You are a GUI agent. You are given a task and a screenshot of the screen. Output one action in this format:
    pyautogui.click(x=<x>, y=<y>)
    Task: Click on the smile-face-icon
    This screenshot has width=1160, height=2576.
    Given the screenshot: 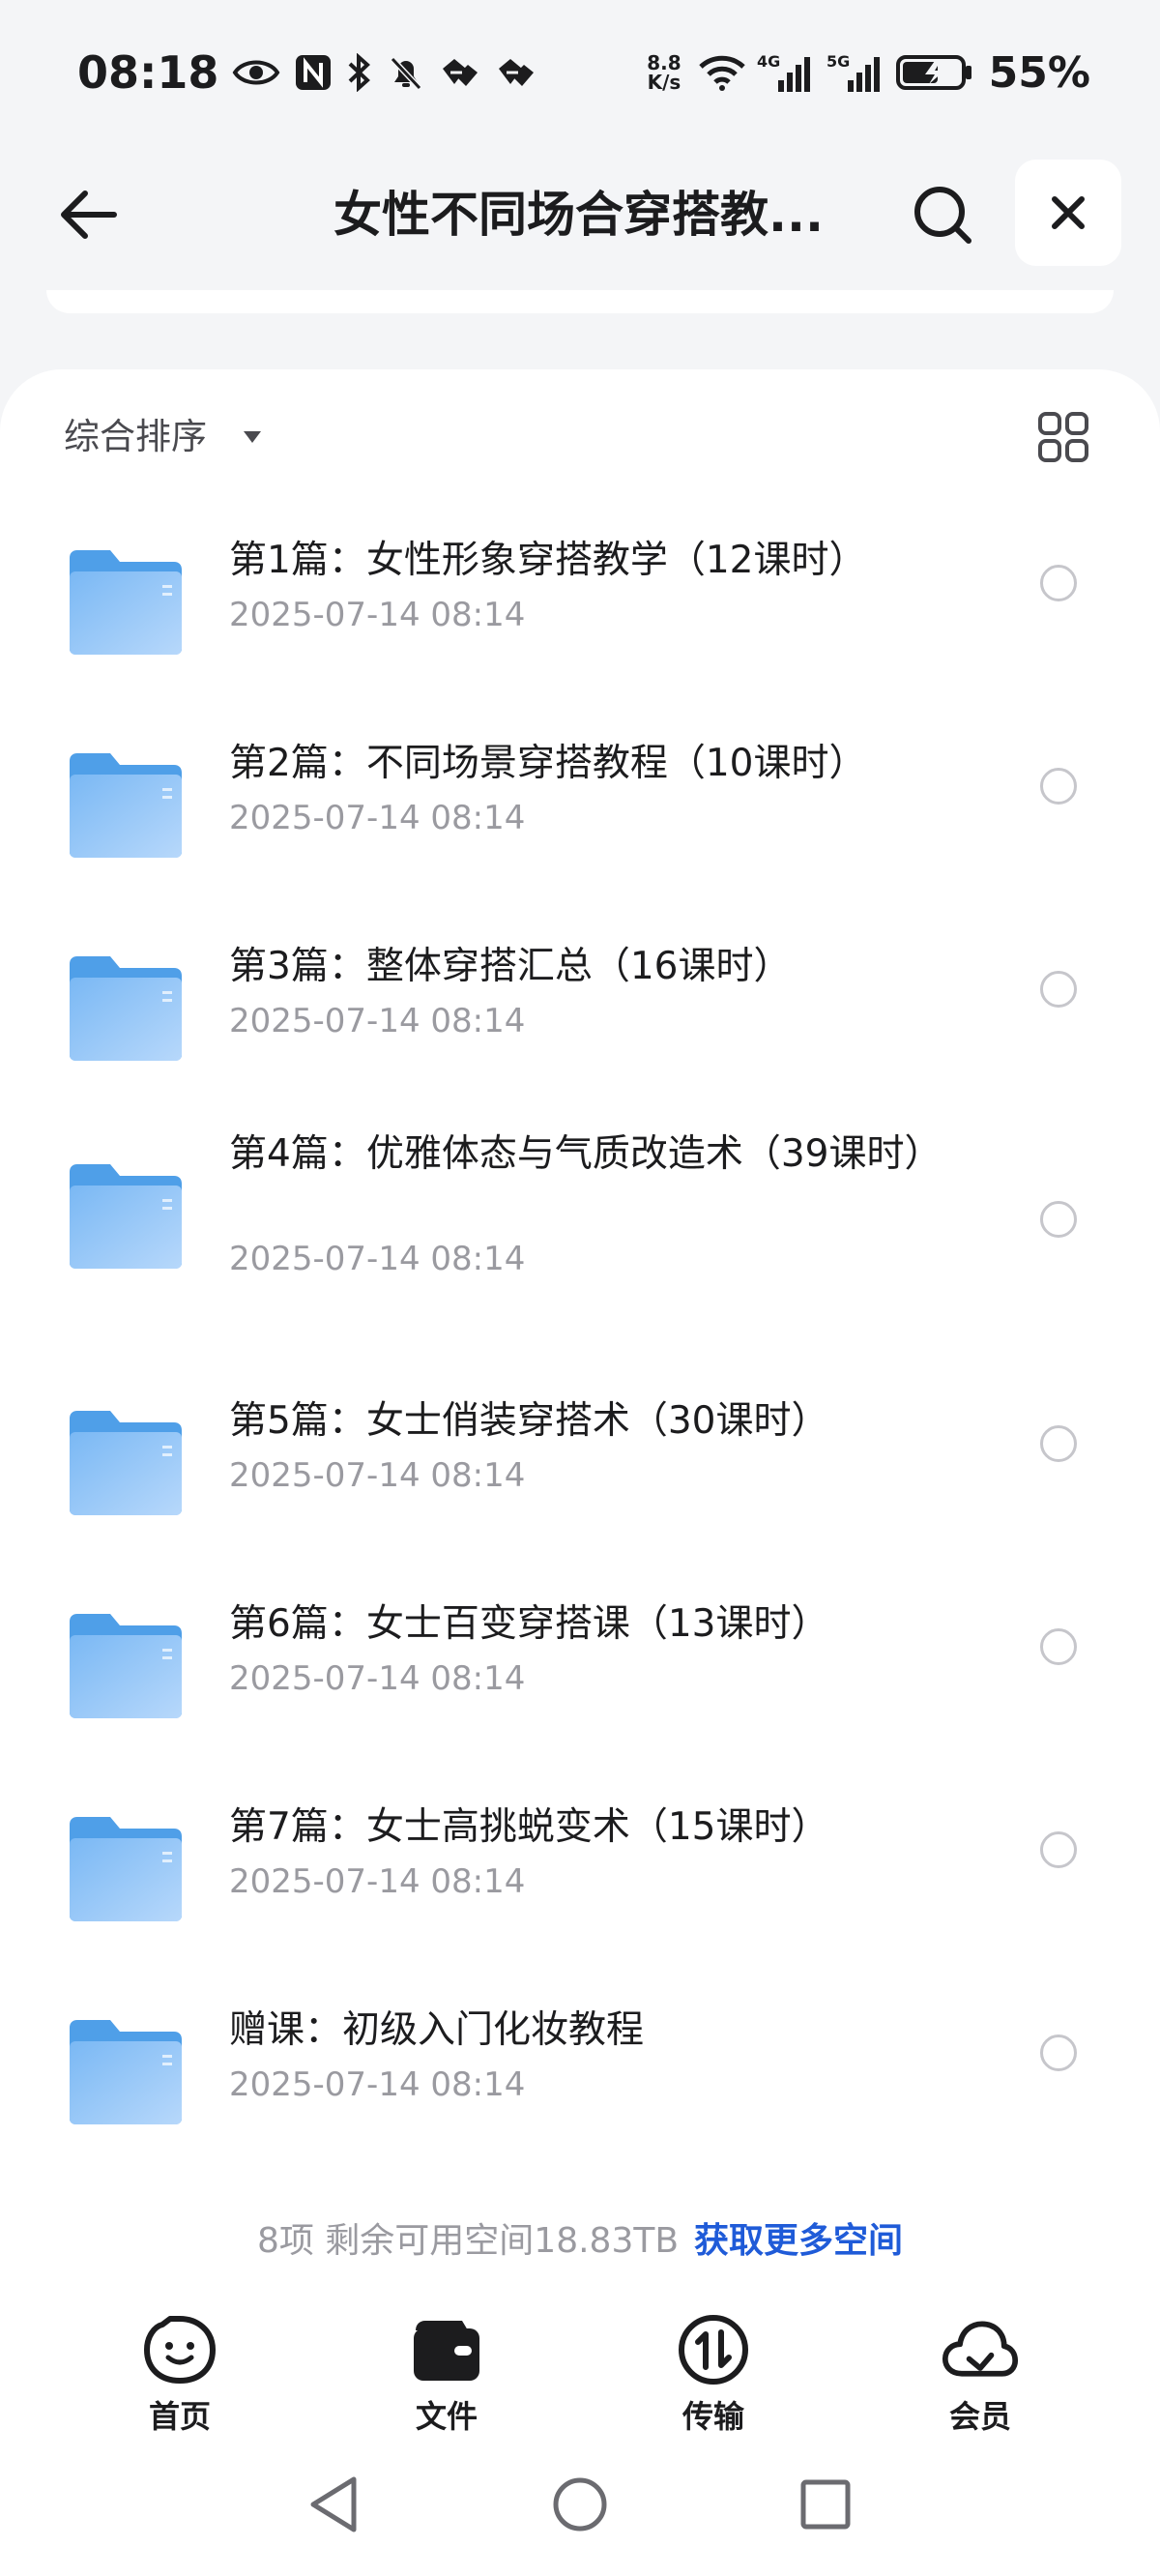 What is the action you would take?
    pyautogui.click(x=180, y=2350)
    